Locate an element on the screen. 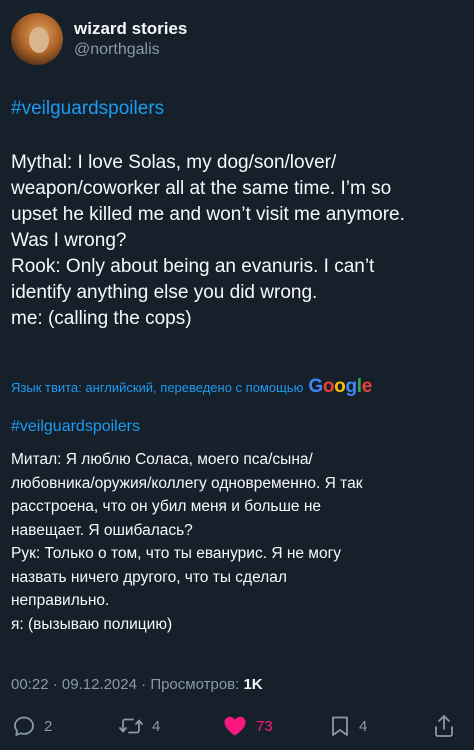  tweet-time: 00:22 is located at coordinates (30, 684).